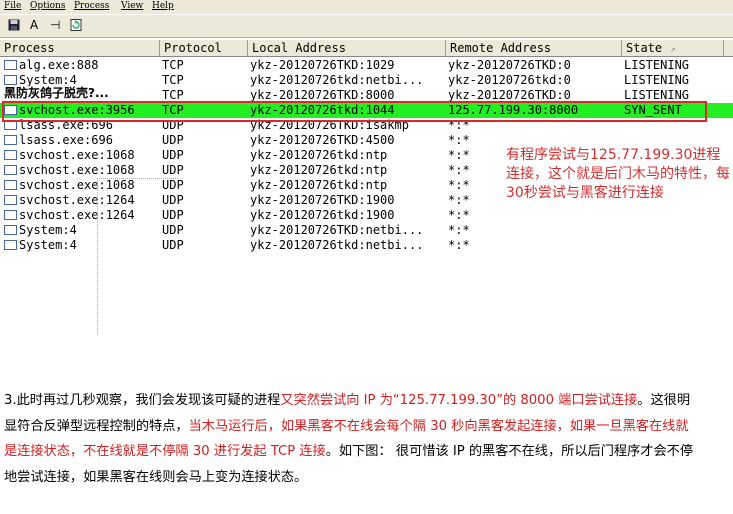 Image resolution: width=733 pixels, height=514 pixels. I want to click on cell-text: ykz-20120726TKD:8000, so click(322, 95).